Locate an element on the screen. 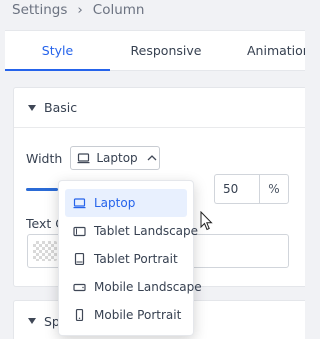 The image size is (320, 339). width-slider is located at coordinates (42, 189).